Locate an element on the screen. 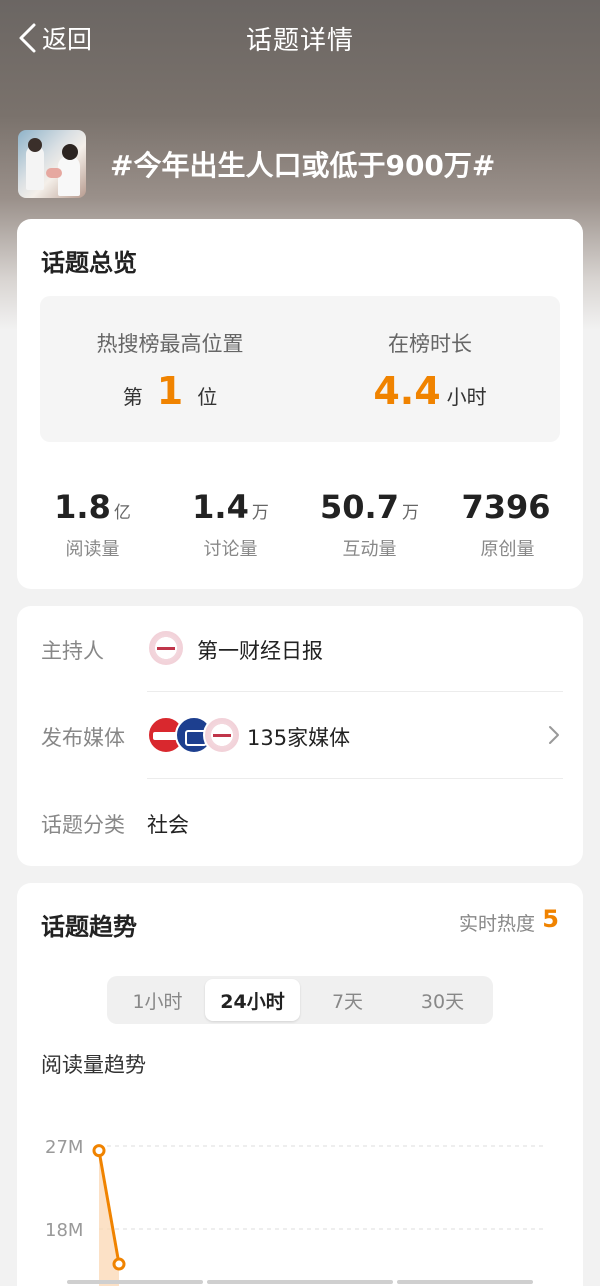  rank-block: 热搜榜最高位置 第 1 位 is located at coordinates (170, 369).